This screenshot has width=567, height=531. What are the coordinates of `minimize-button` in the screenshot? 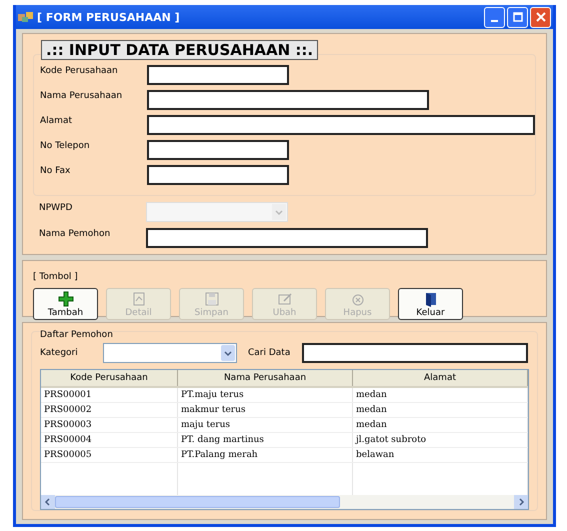 It's located at (494, 17).